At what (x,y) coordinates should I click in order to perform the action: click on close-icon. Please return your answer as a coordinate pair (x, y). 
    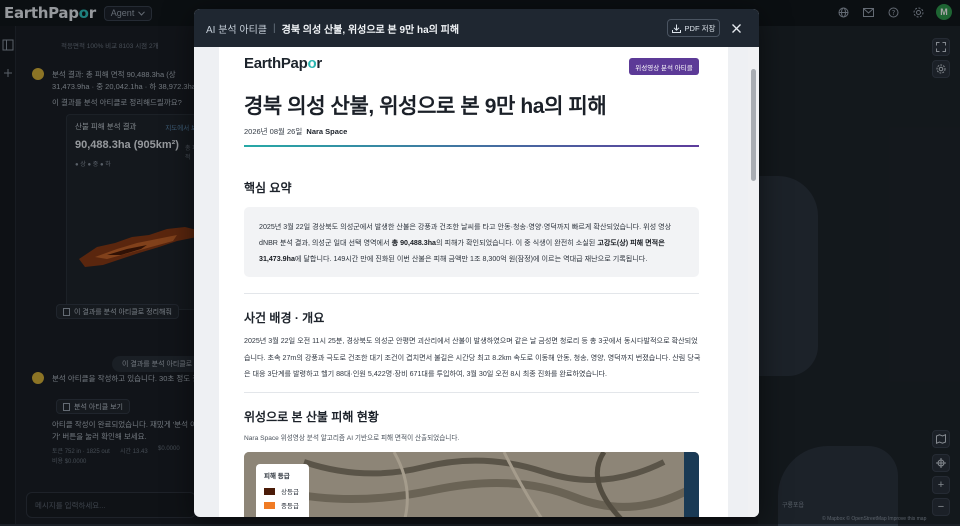
    Looking at the image, I should click on (736, 28).